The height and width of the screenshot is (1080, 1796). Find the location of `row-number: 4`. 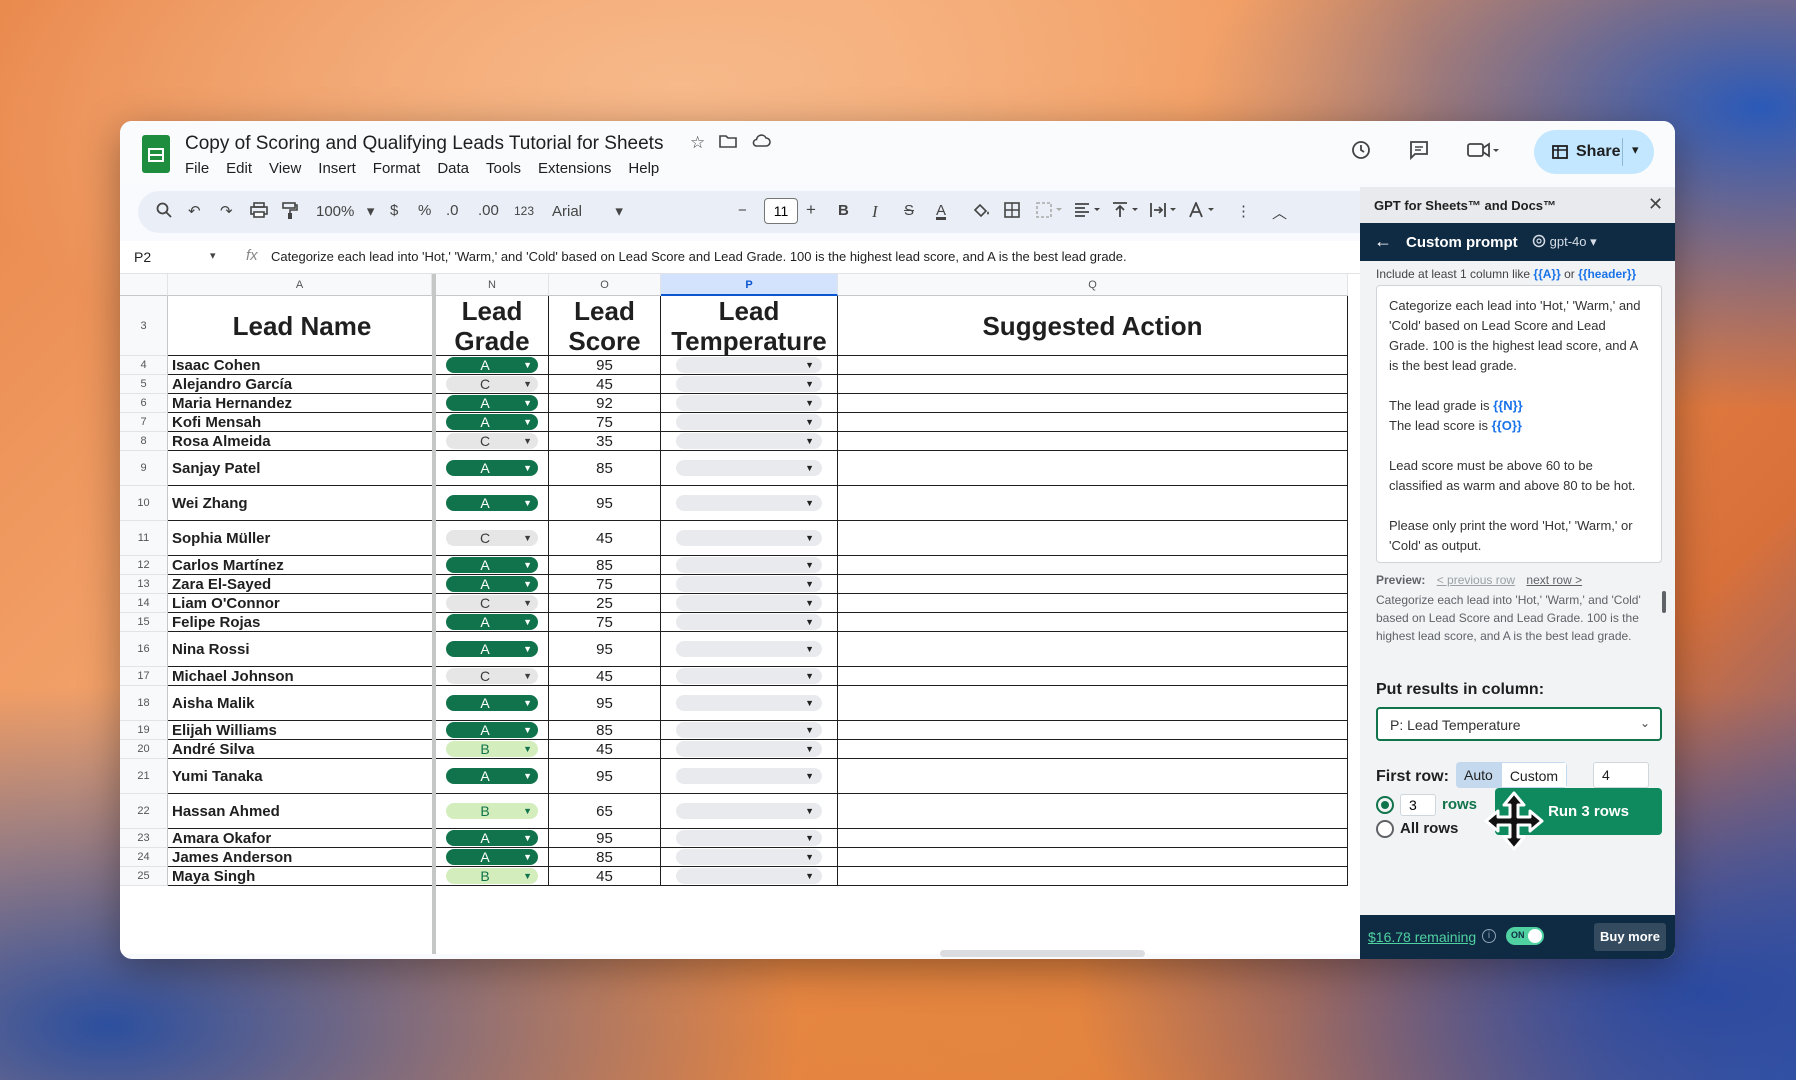

row-number: 4 is located at coordinates (144, 365).